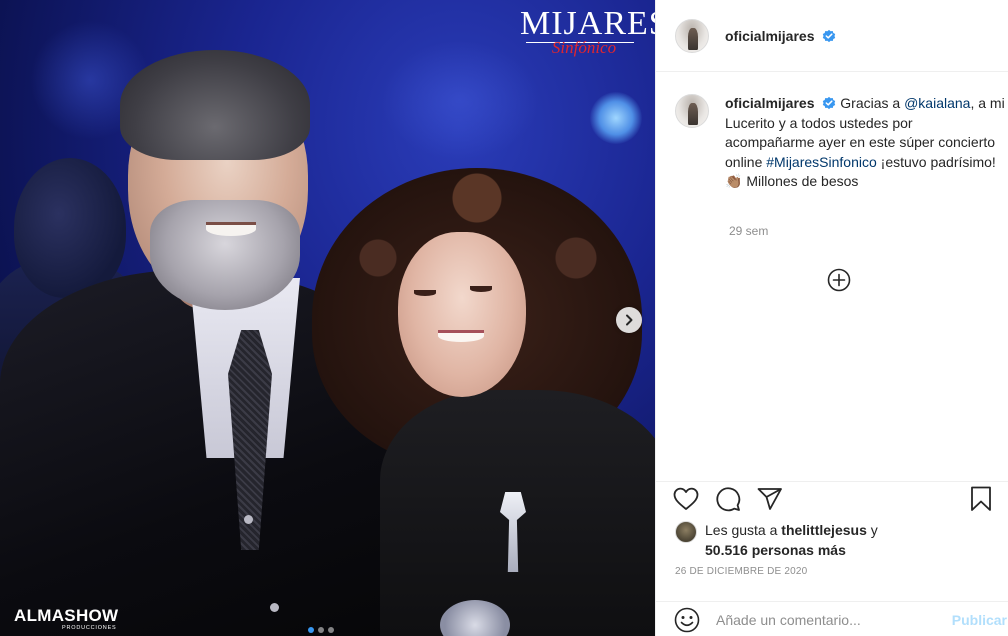 This screenshot has height=636, width=1008. What do you see at coordinates (936, 161) in the screenshot?
I see `caption-text-part: ¡estuvo padrísimo!` at bounding box center [936, 161].